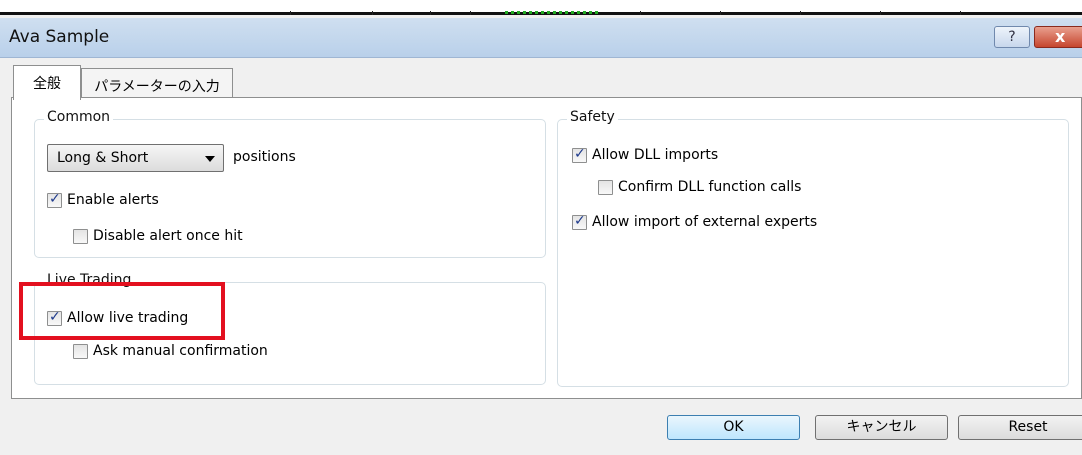  I want to click on help-button: ?, so click(1012, 37).